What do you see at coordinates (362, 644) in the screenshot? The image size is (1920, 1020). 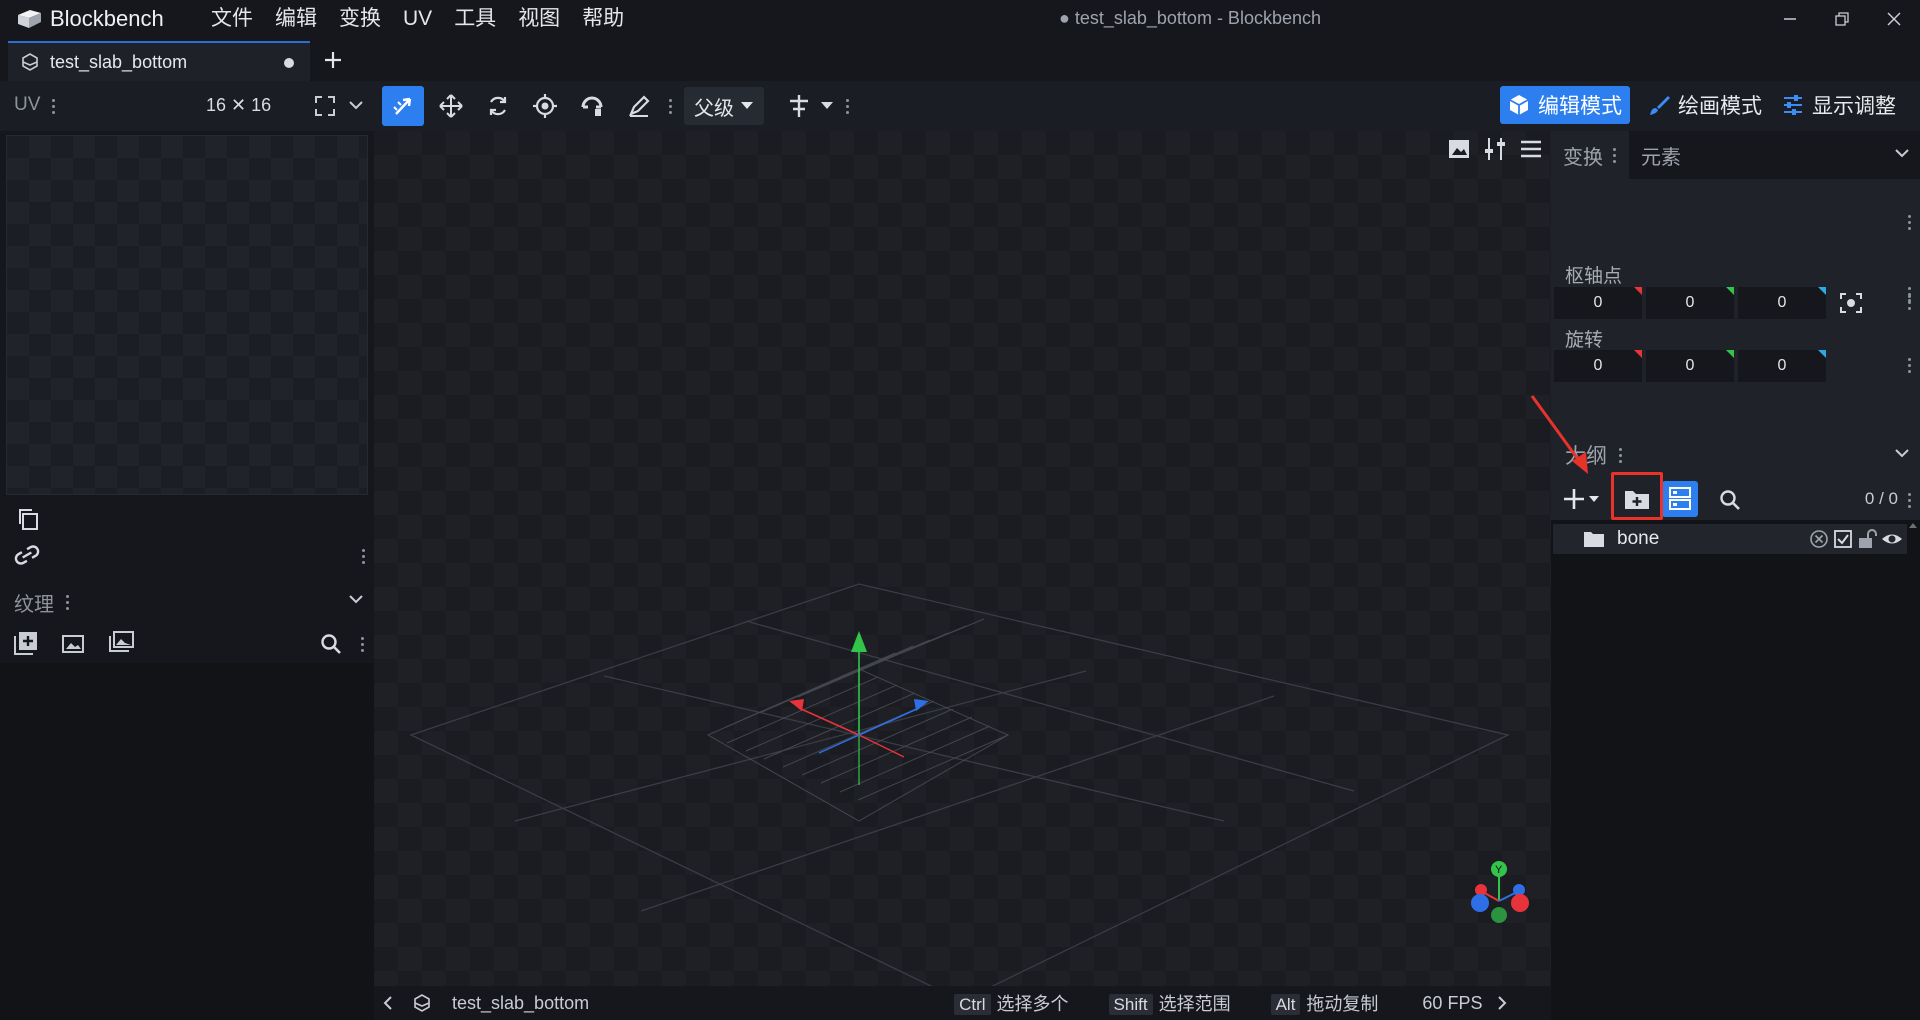 I see `textures-more-icon` at bounding box center [362, 644].